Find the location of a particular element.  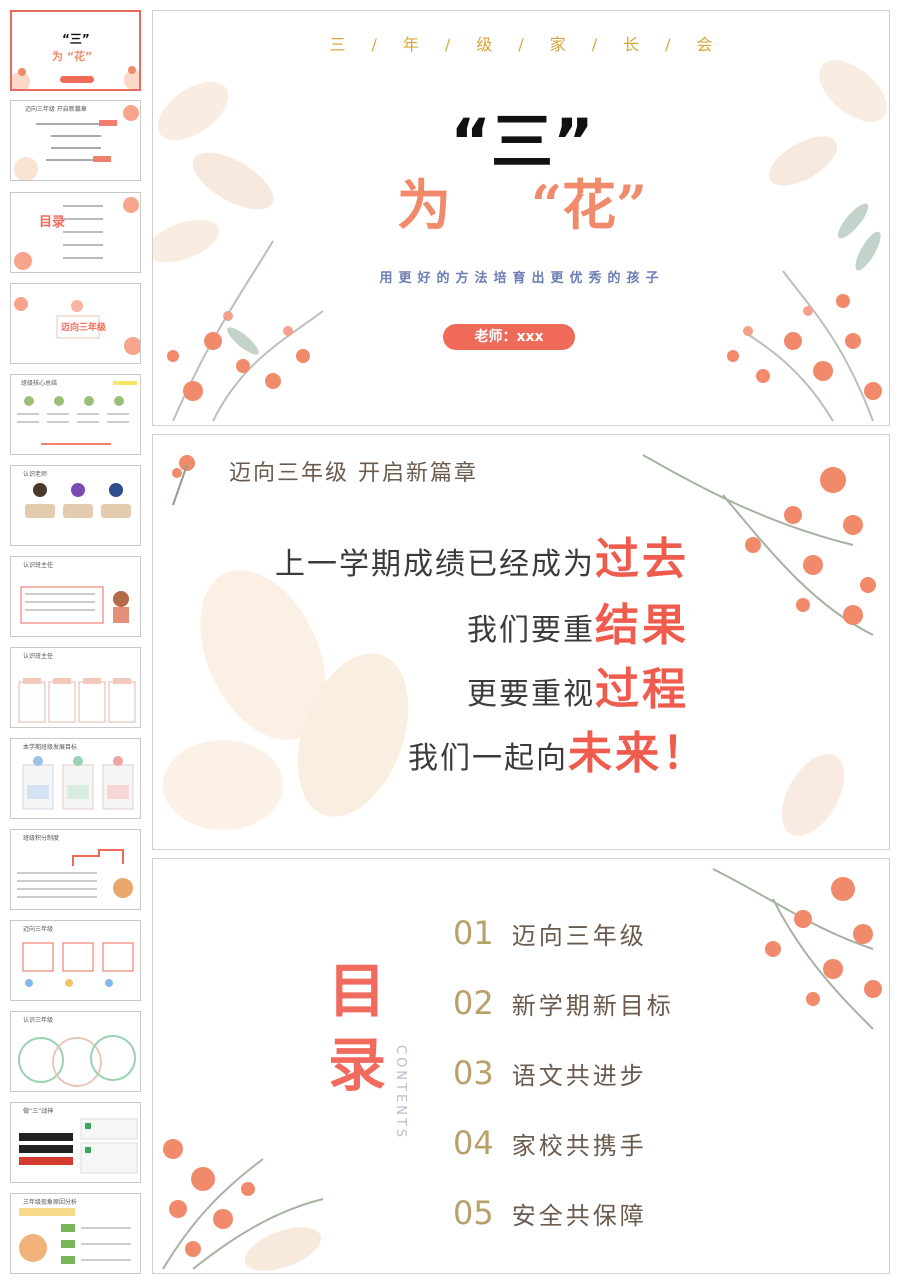

slide-thumbnail-8: 认识班主任 is located at coordinates (75, 687).